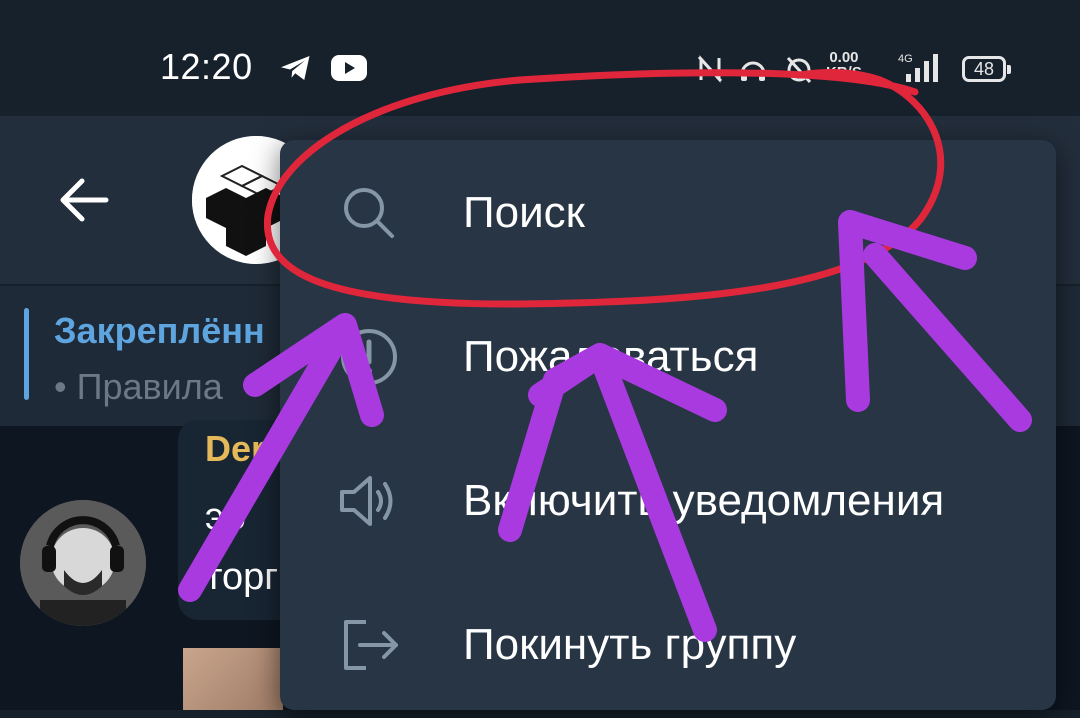 This screenshot has height=718, width=1080. I want to click on alarm-off-icon, so click(799, 70).